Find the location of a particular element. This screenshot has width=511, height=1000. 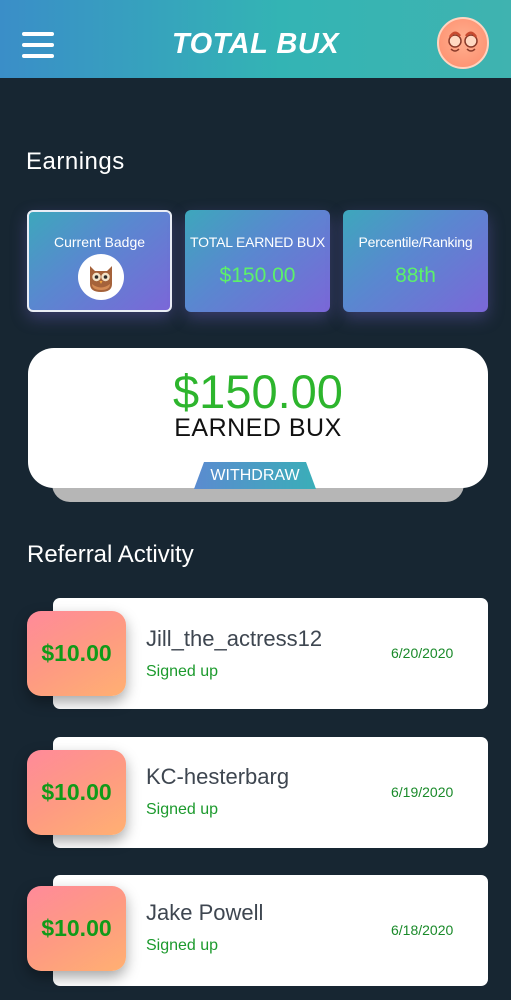

total-earned-card: TOTAL EARNED BUX $150.00 is located at coordinates (257, 261).